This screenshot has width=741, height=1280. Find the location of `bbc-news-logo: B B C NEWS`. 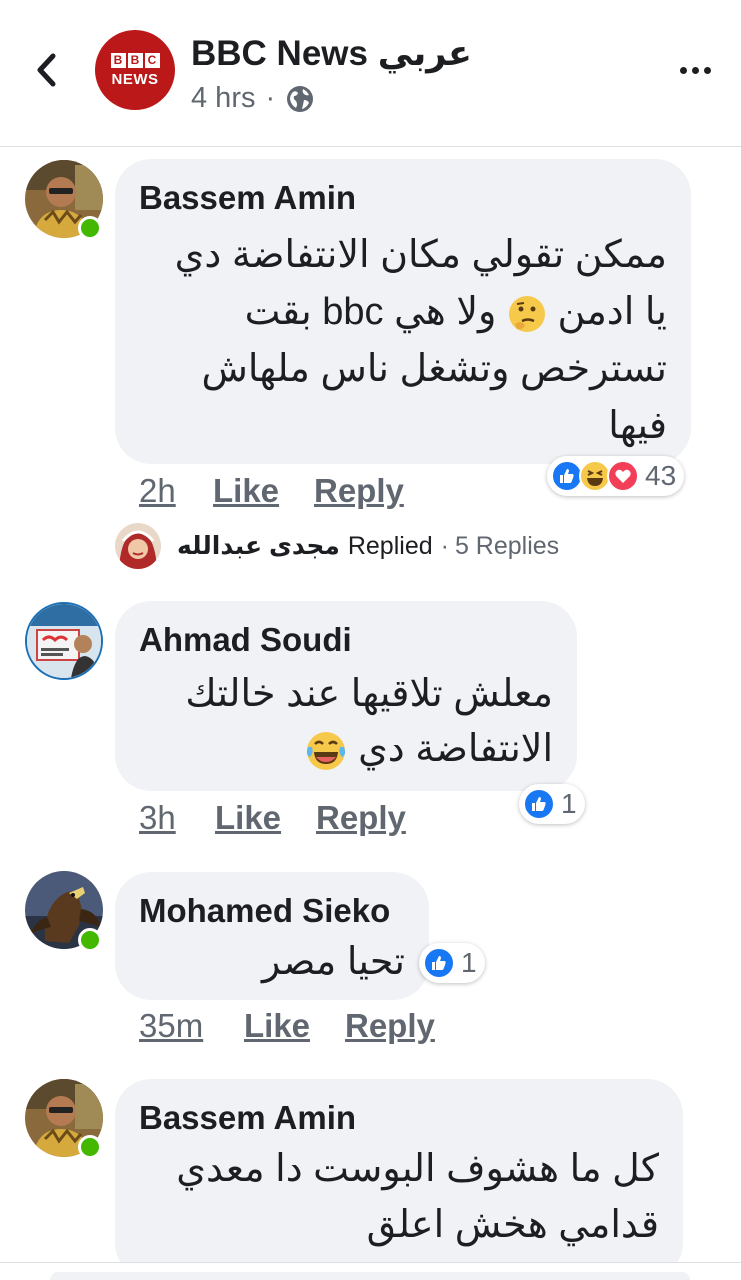

bbc-news-logo: B B C NEWS is located at coordinates (135, 70).